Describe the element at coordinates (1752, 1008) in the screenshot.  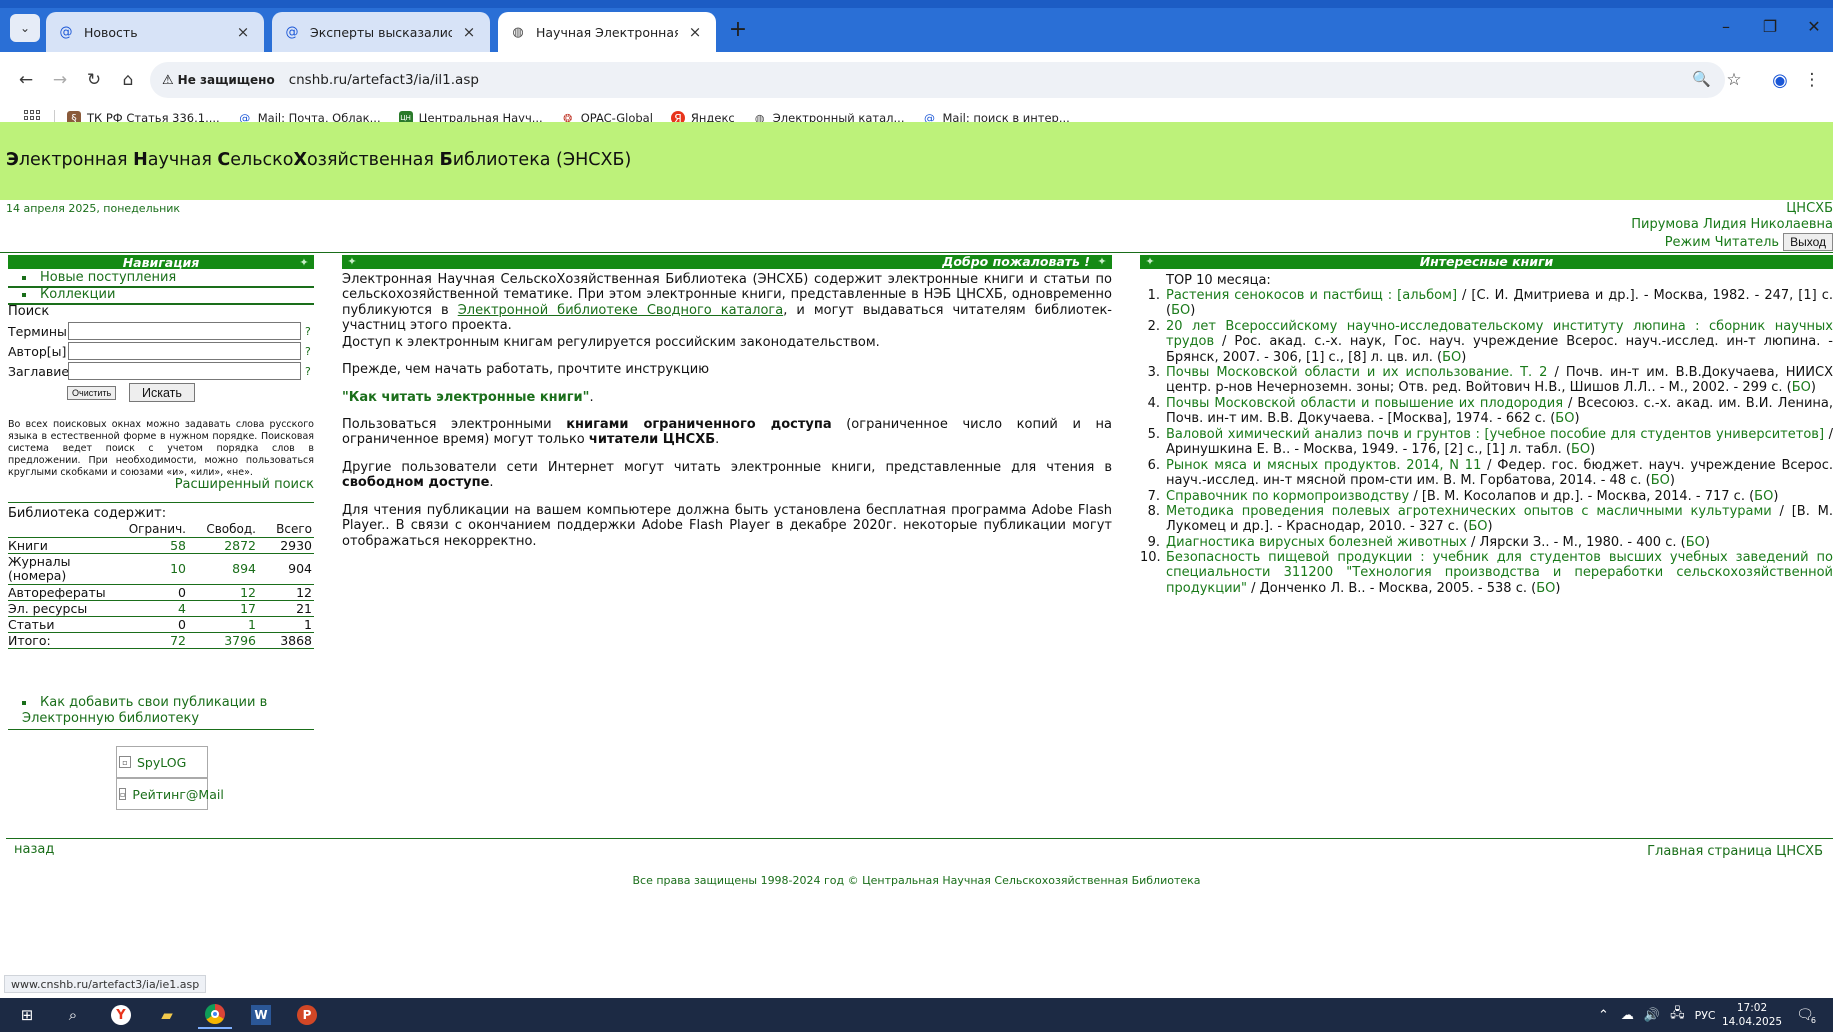
I see `clock-time: 17:02` at that location.